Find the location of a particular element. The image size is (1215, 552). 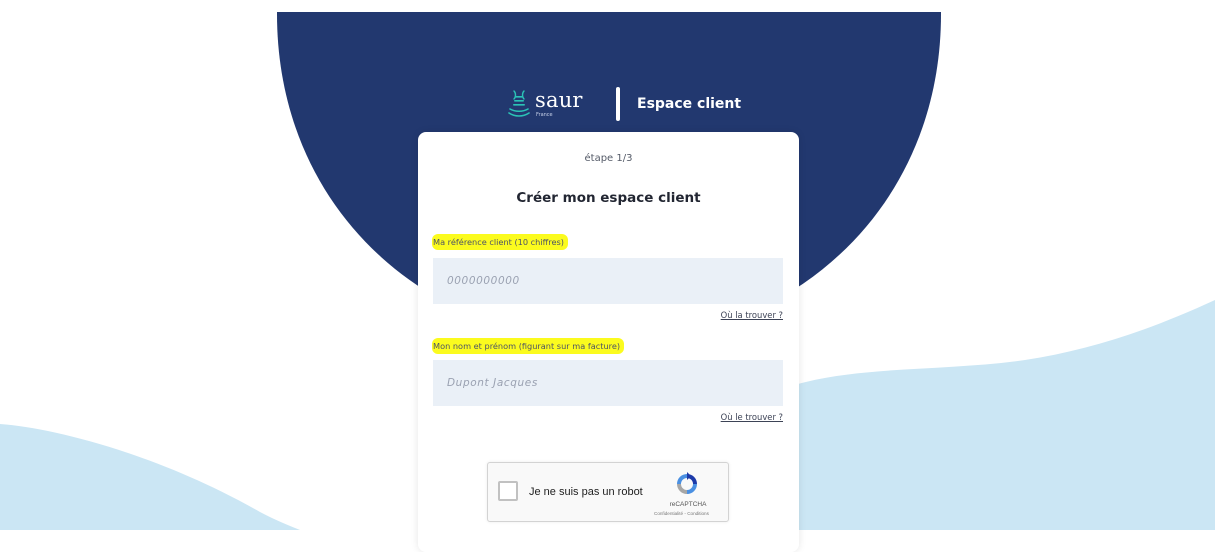

right-wave is located at coordinates (997, 415).